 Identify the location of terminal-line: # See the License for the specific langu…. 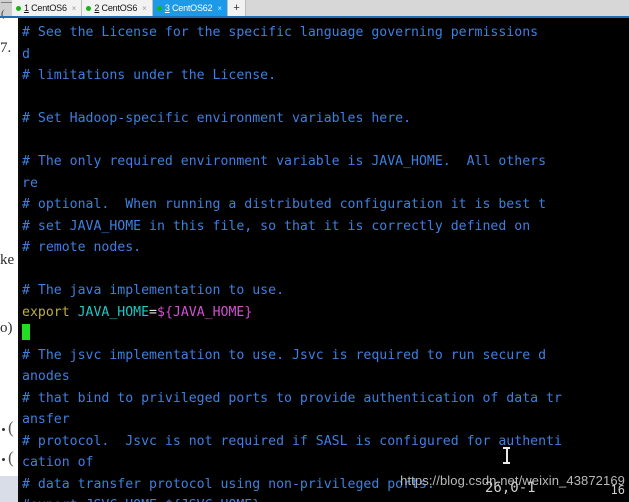
(325, 33).